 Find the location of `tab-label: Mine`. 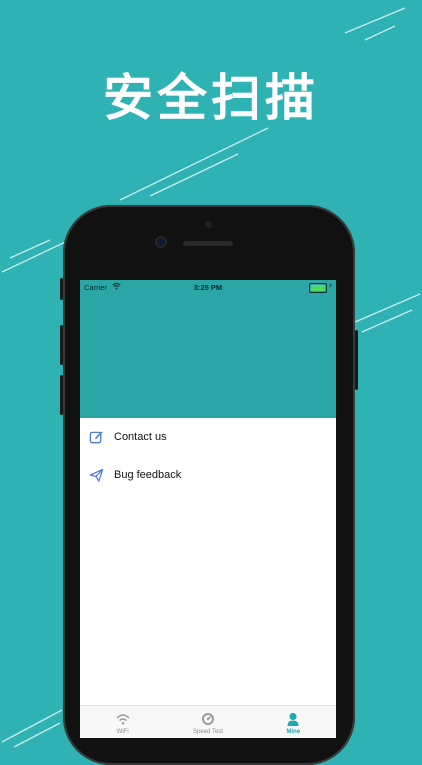

tab-label: Mine is located at coordinates (293, 732).